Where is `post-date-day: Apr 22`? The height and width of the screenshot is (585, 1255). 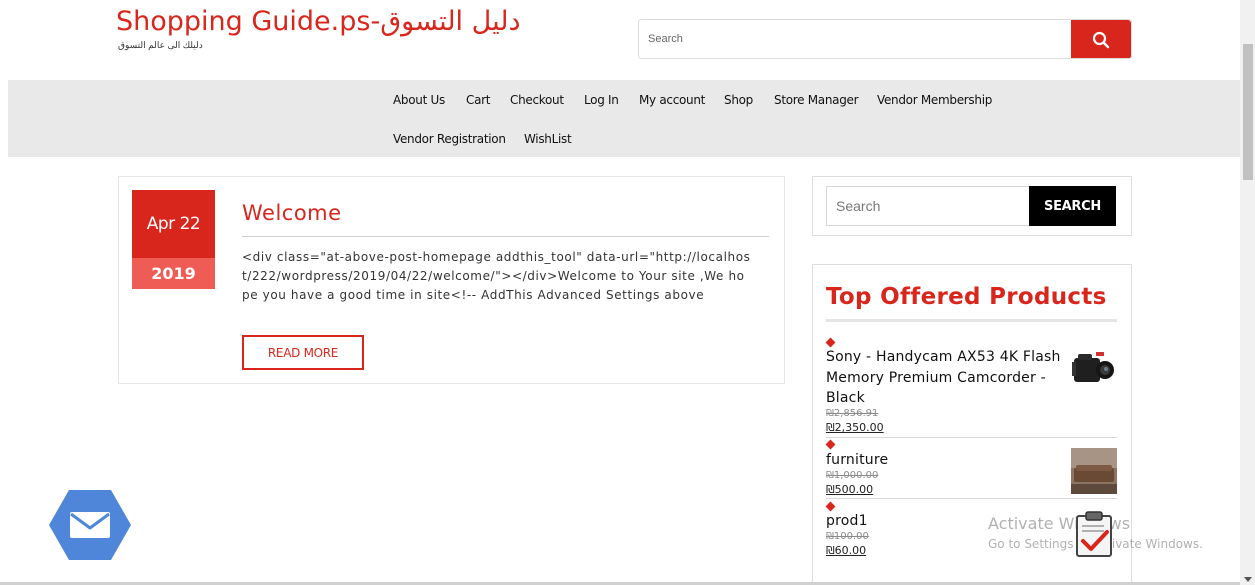 post-date-day: Apr 22 is located at coordinates (173, 224).